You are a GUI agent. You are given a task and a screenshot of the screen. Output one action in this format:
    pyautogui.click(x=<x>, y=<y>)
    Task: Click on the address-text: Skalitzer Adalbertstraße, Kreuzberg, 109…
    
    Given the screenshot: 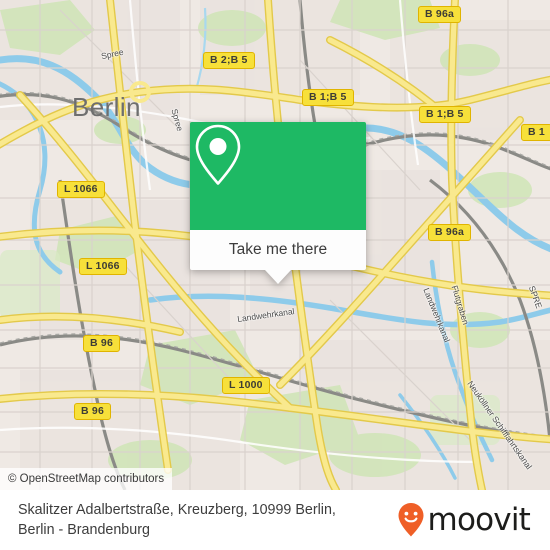 What is the action you would take?
    pyautogui.click(x=207, y=520)
    